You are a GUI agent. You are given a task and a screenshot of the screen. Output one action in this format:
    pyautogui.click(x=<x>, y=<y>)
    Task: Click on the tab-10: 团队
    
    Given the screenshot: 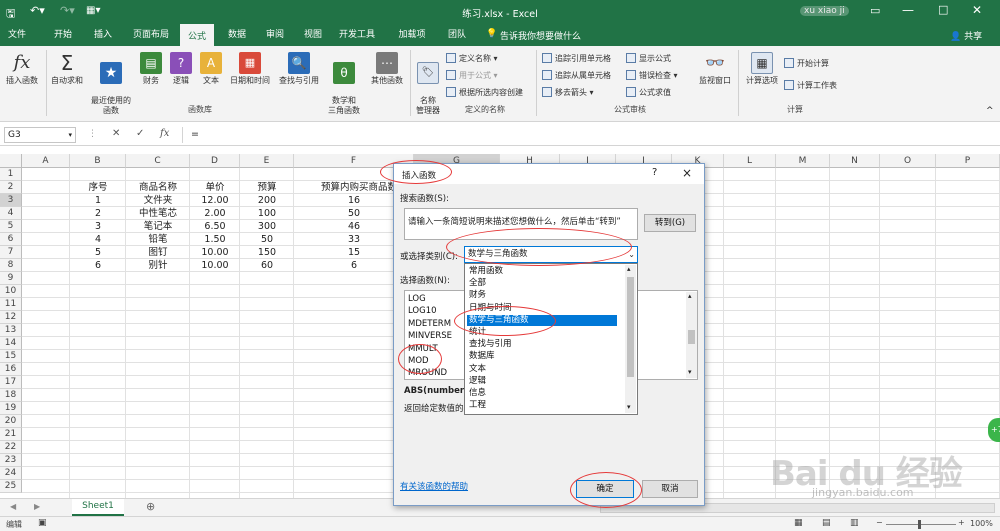 What is the action you would take?
    pyautogui.click(x=457, y=35)
    